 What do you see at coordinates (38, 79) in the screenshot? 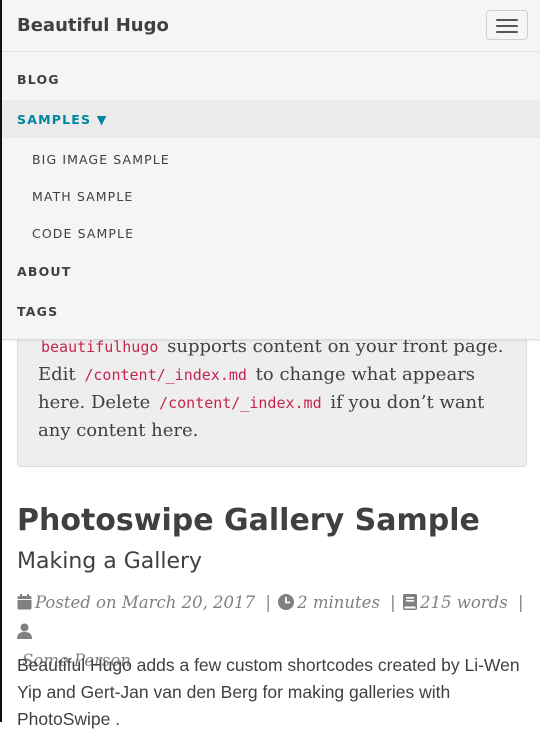
I see `nav-item-label: BLOG` at bounding box center [38, 79].